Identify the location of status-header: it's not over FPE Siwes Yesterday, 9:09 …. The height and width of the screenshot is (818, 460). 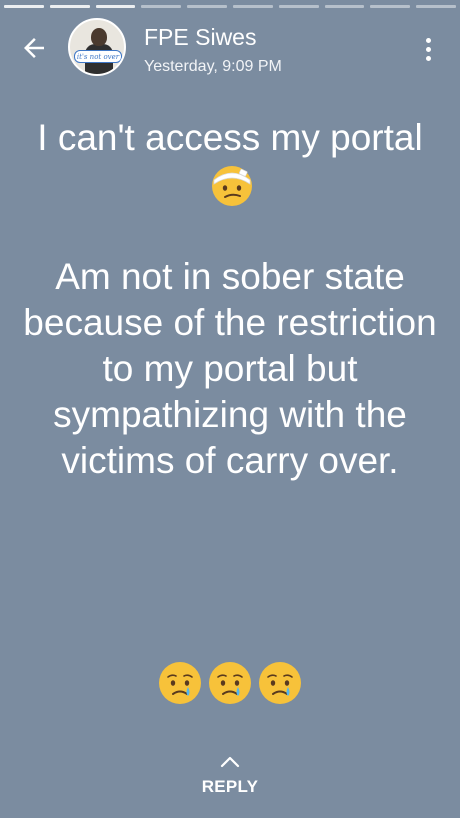
(230, 48).